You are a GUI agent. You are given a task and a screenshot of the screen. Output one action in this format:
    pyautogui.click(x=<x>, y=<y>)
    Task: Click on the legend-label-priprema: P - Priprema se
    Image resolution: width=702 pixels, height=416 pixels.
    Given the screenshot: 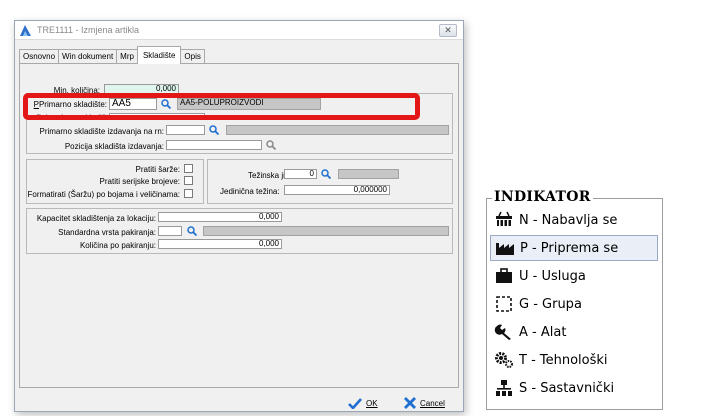 What is the action you would take?
    pyautogui.click(x=569, y=248)
    